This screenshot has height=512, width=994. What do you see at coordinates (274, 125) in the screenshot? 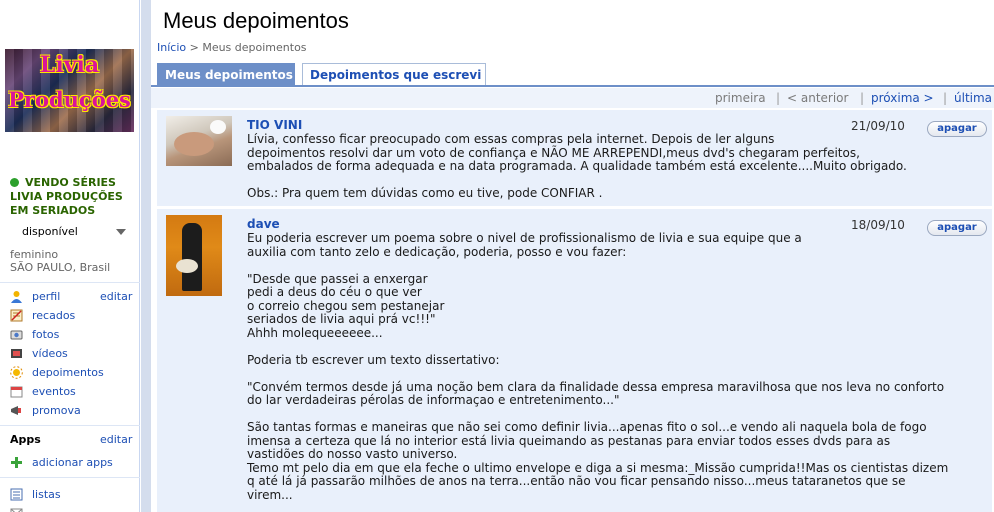
I see `testimonial-author-link: TIO VINI` at bounding box center [274, 125].